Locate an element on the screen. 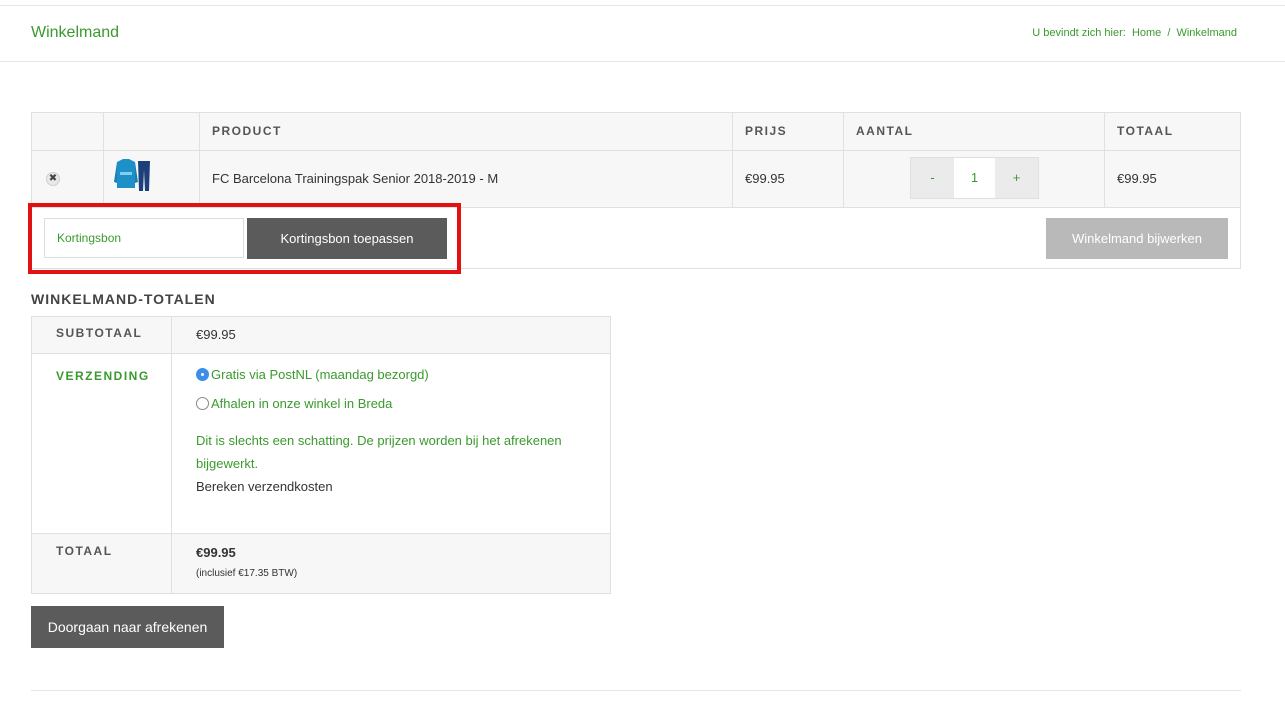 Image resolution: width=1285 pixels, height=706 pixels. top-divider is located at coordinates (642, 5).